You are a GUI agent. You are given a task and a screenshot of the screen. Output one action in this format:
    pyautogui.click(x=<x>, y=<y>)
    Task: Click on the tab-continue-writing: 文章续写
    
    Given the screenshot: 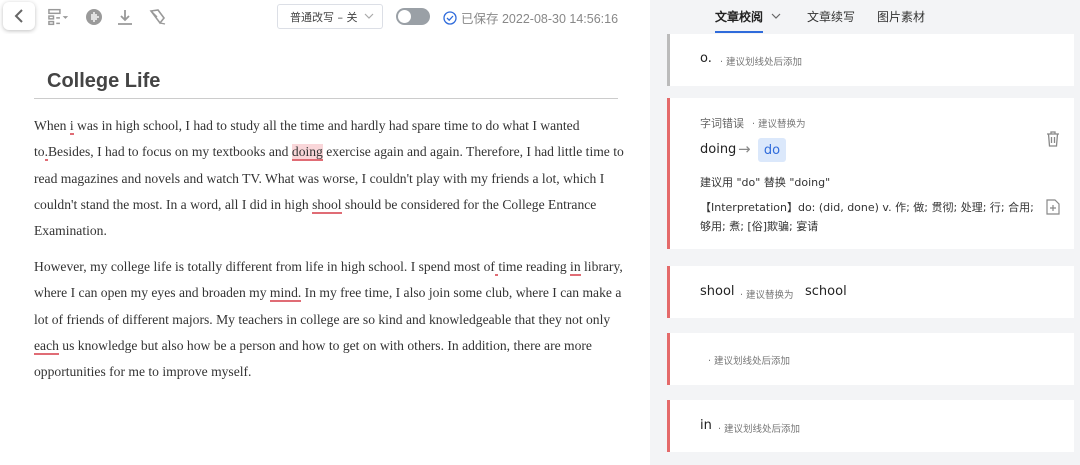 What is the action you would take?
    pyautogui.click(x=831, y=16)
    